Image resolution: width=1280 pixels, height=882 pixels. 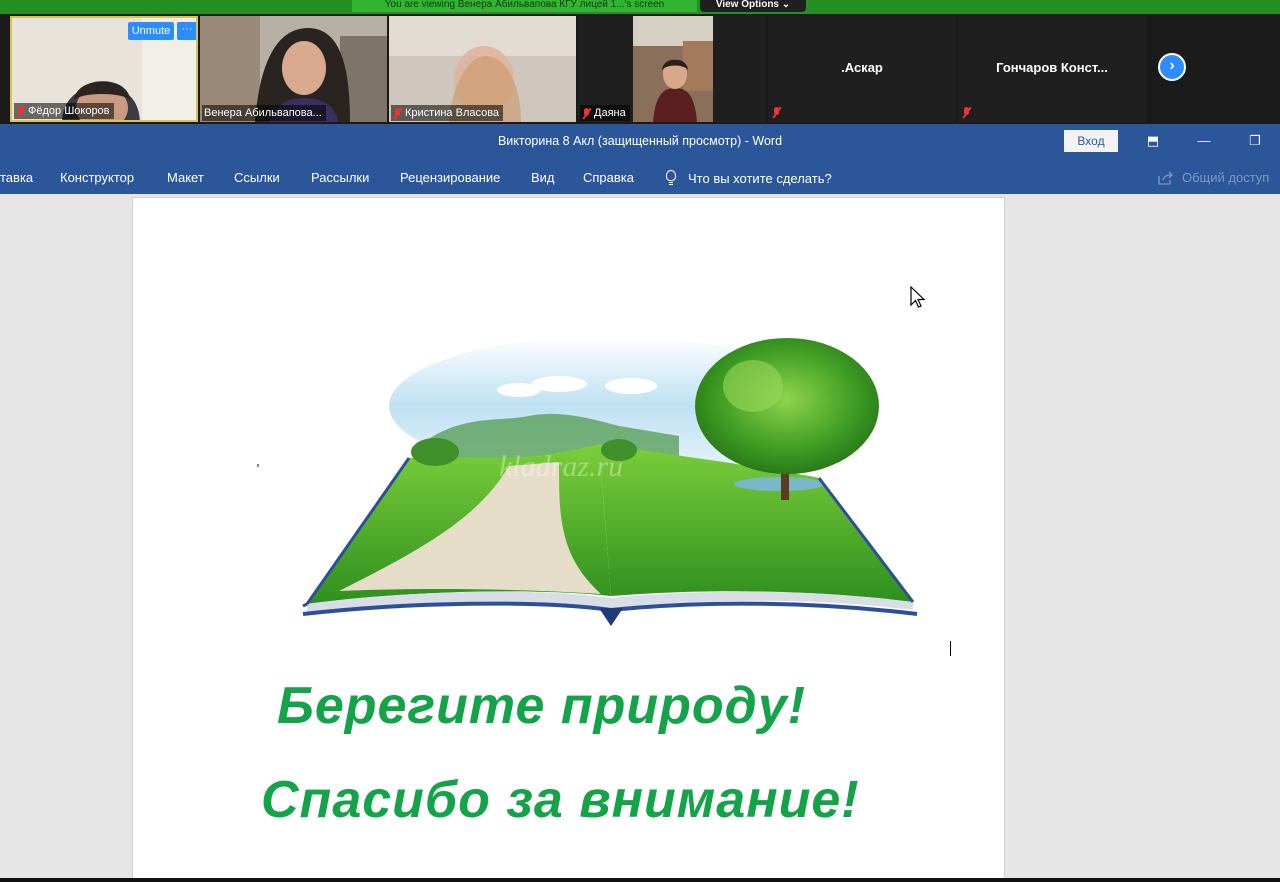 I want to click on more-options-button: ···, so click(x=186, y=31).